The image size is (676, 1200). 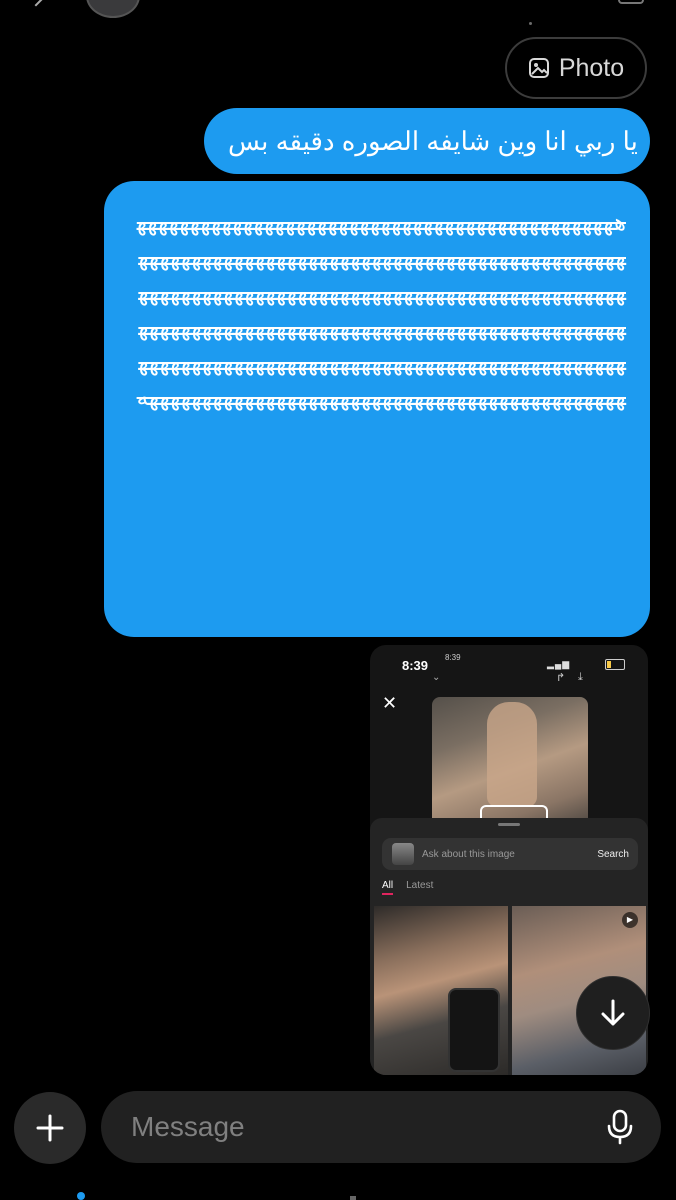 I want to click on share-icon: ↱, so click(x=561, y=678).